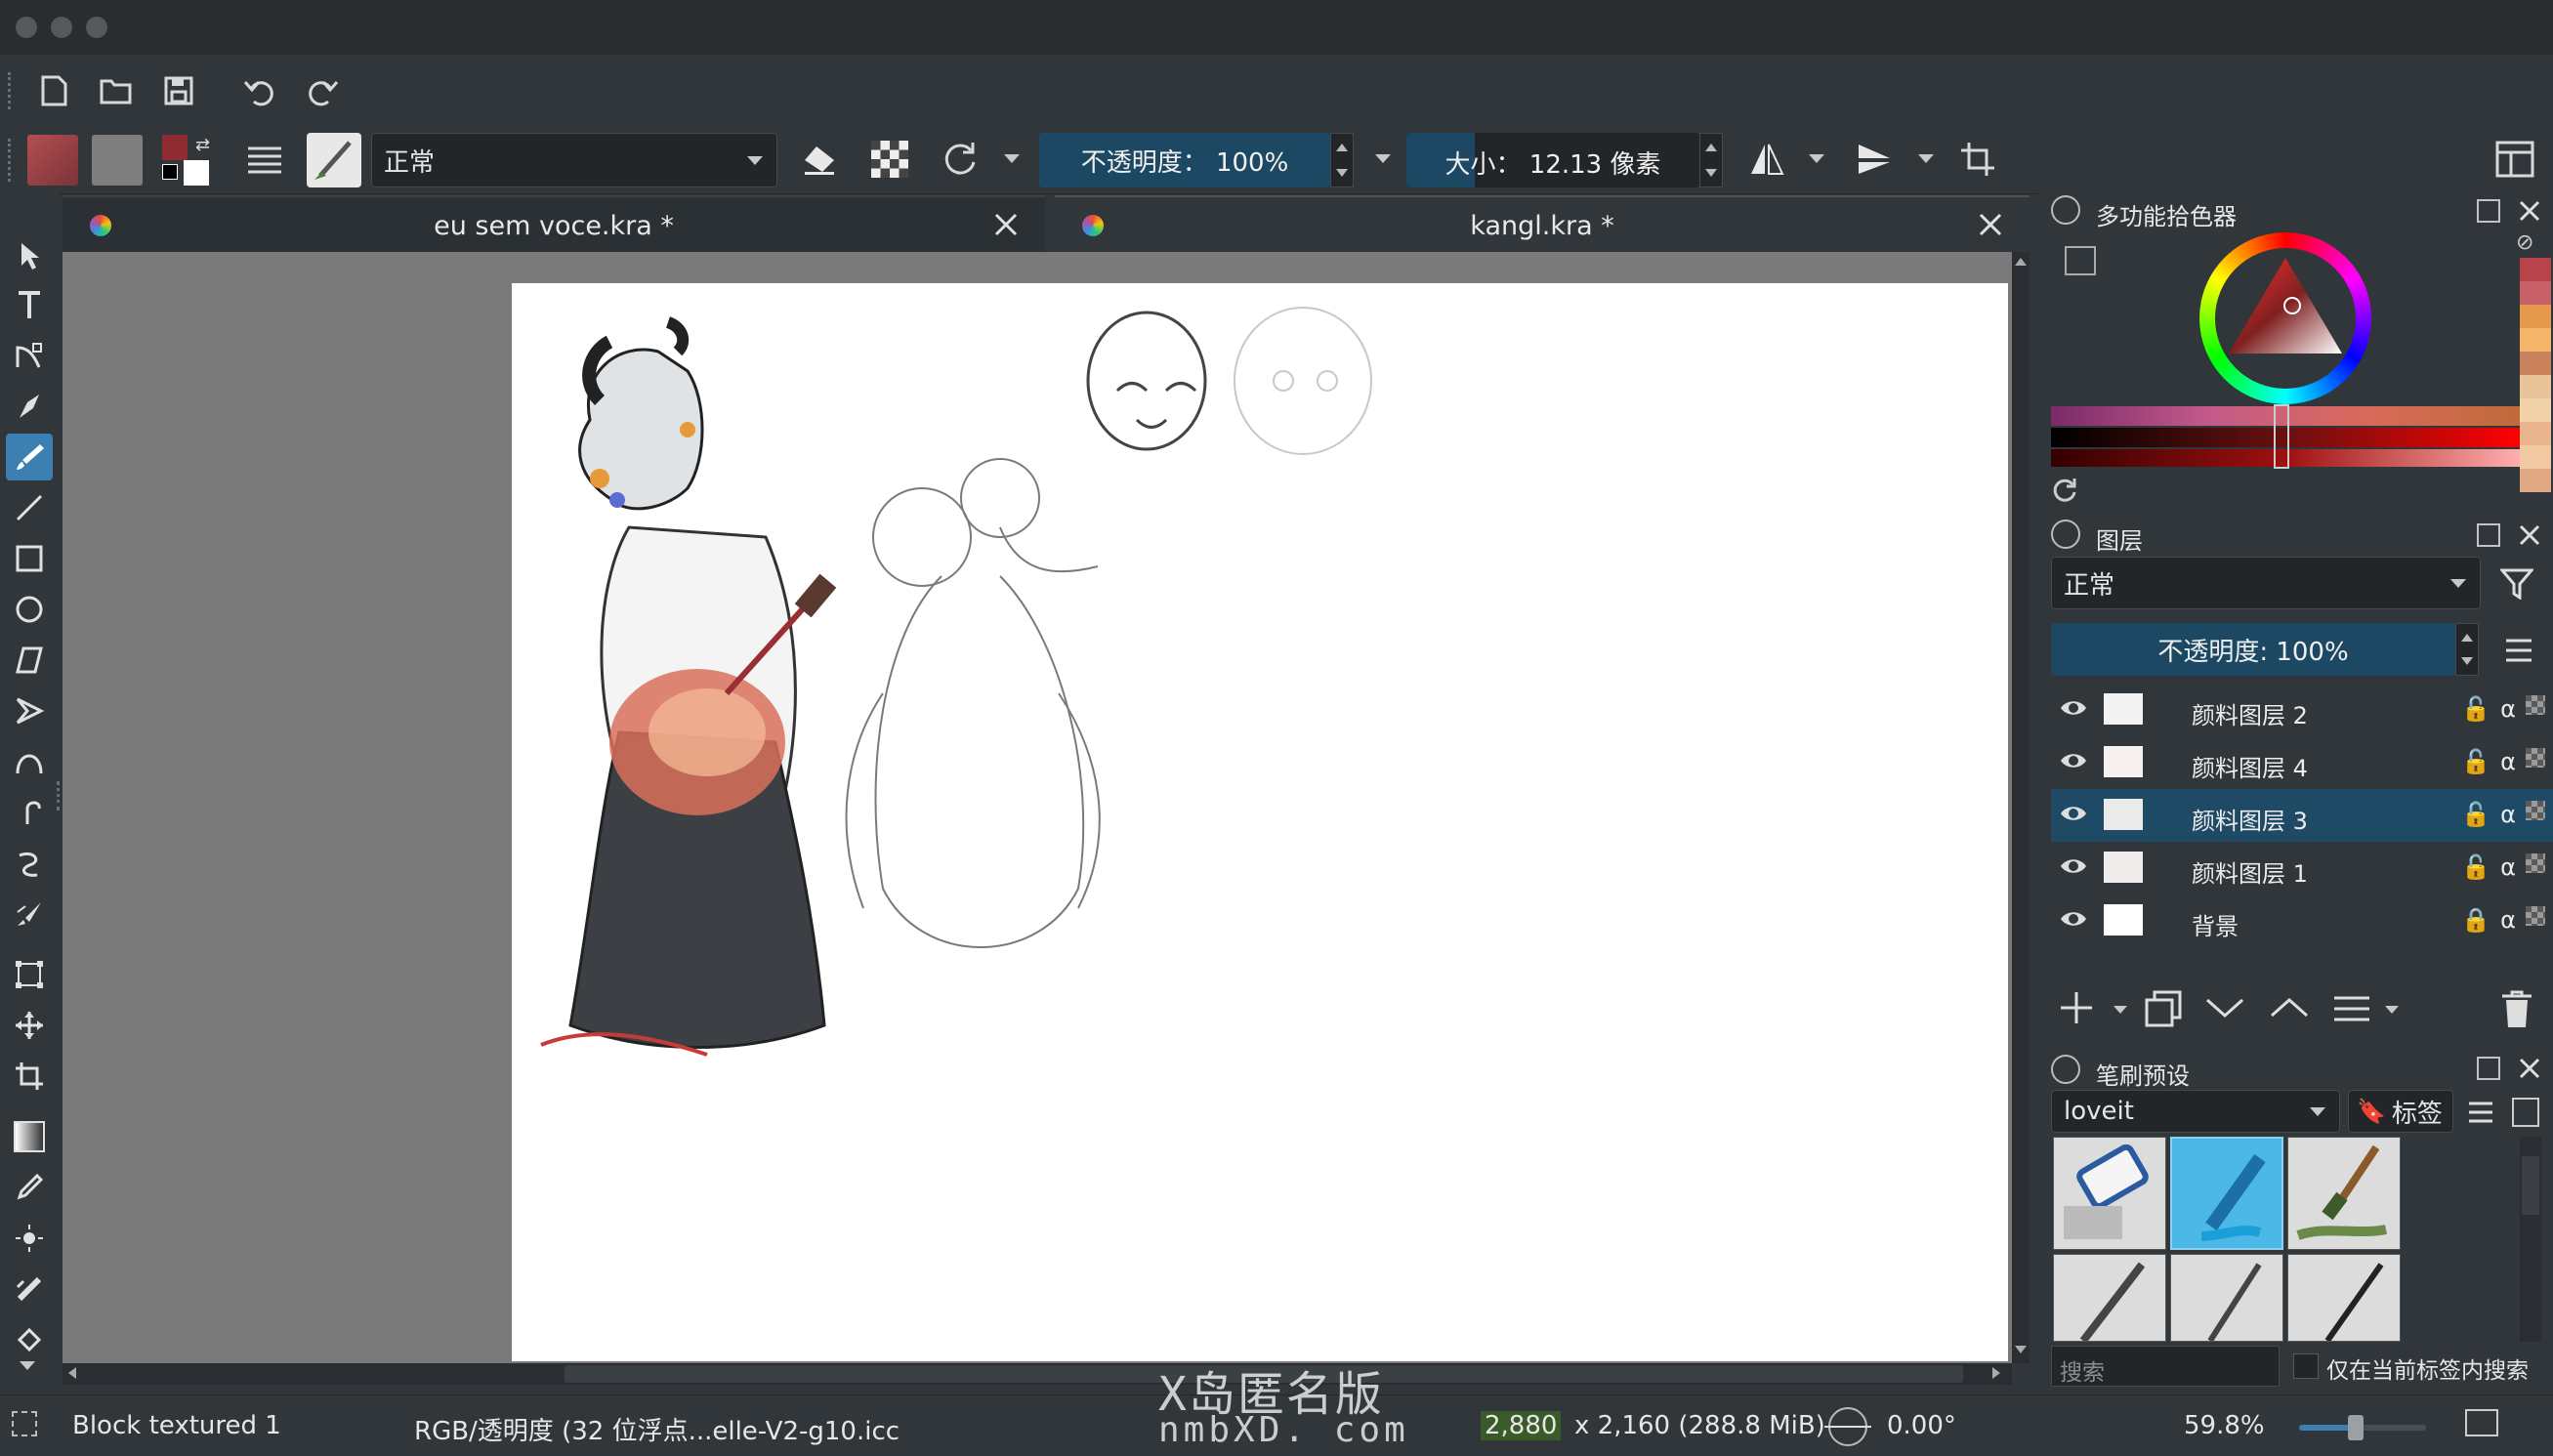 The height and width of the screenshot is (1456, 2553). Describe the element at coordinates (72, 1373) in the screenshot. I see `scroll-left-icon` at that location.